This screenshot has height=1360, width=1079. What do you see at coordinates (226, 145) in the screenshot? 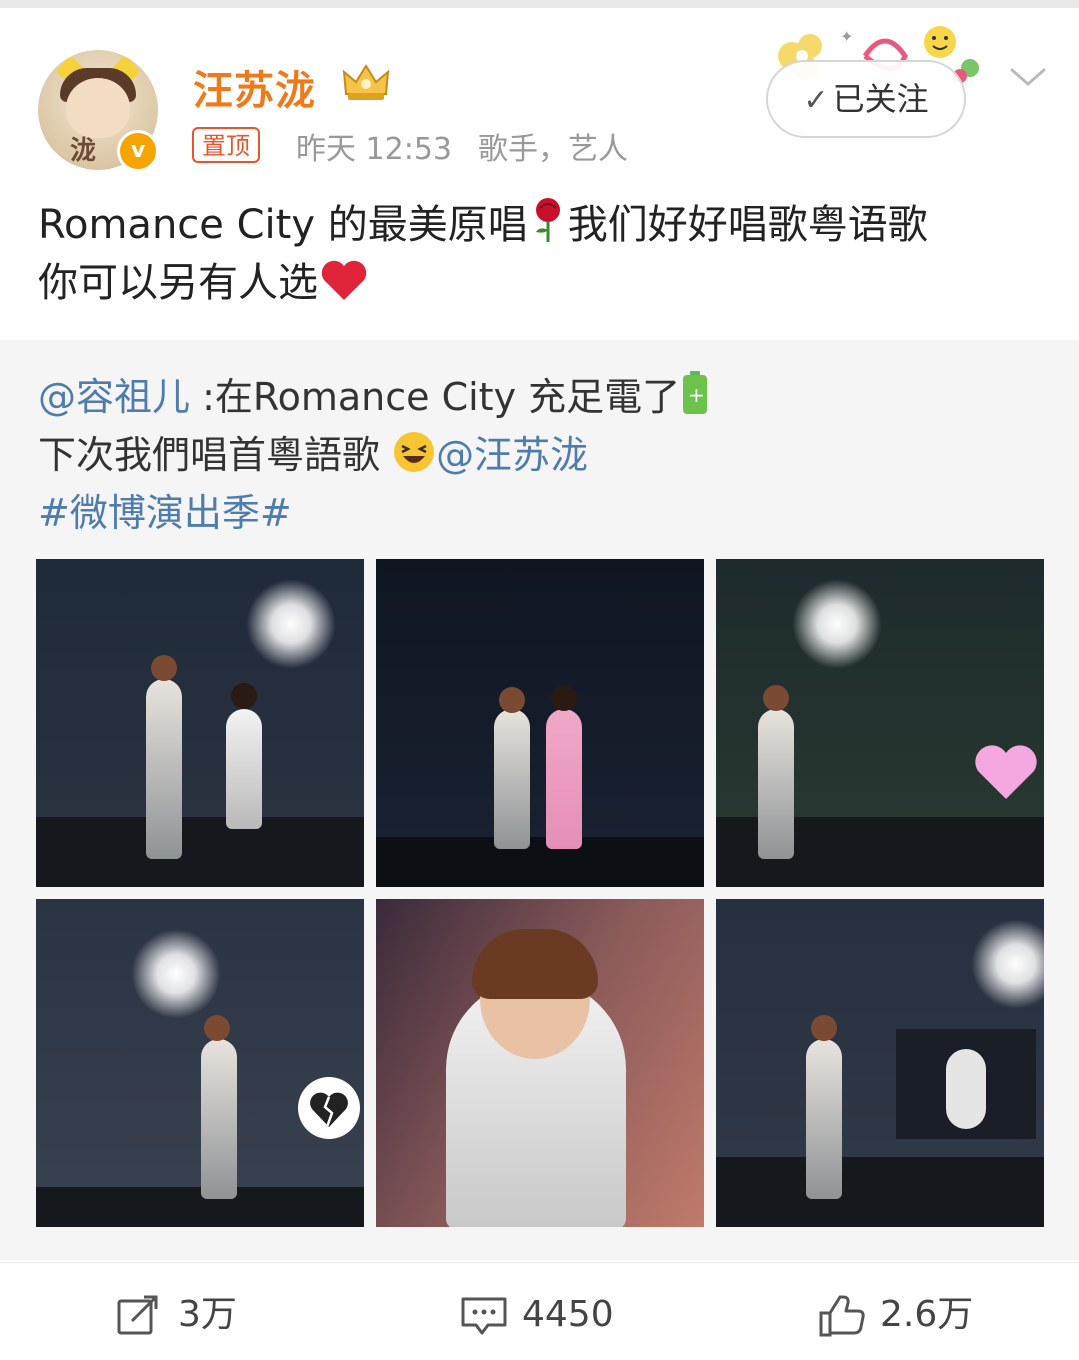
I see `pinned-badge: 置顶` at bounding box center [226, 145].